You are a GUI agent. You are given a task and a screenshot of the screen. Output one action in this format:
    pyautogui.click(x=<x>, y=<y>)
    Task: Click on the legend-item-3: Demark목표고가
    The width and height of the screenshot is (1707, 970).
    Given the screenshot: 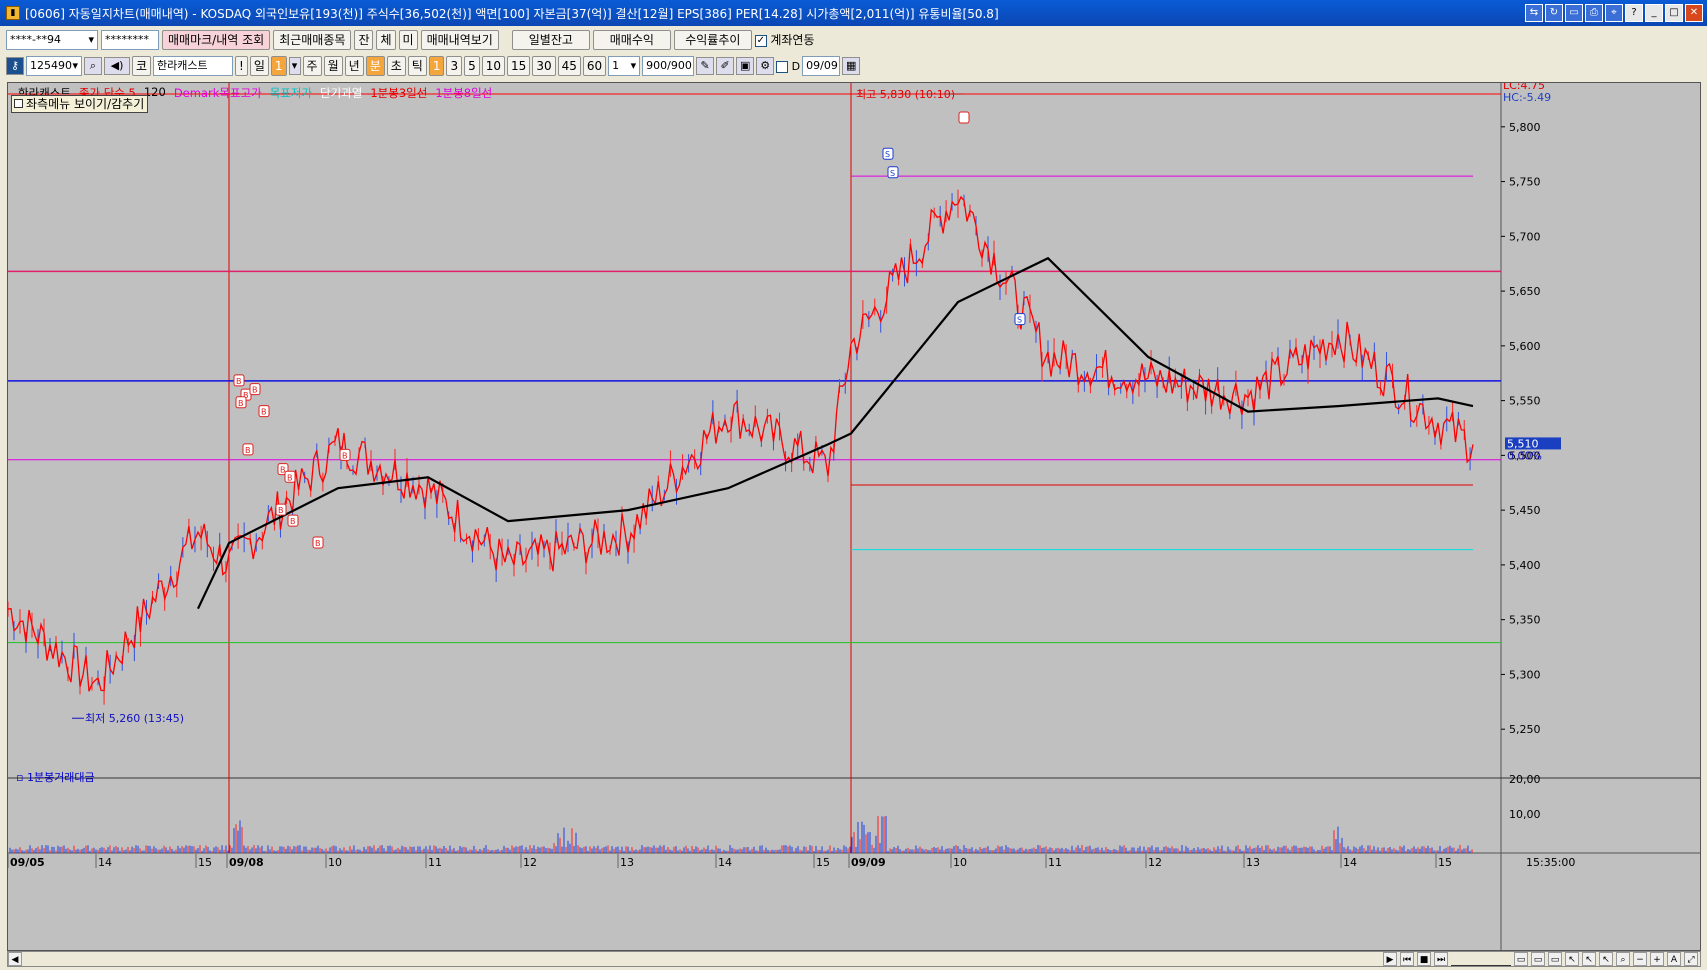 What is the action you would take?
    pyautogui.click(x=217, y=93)
    